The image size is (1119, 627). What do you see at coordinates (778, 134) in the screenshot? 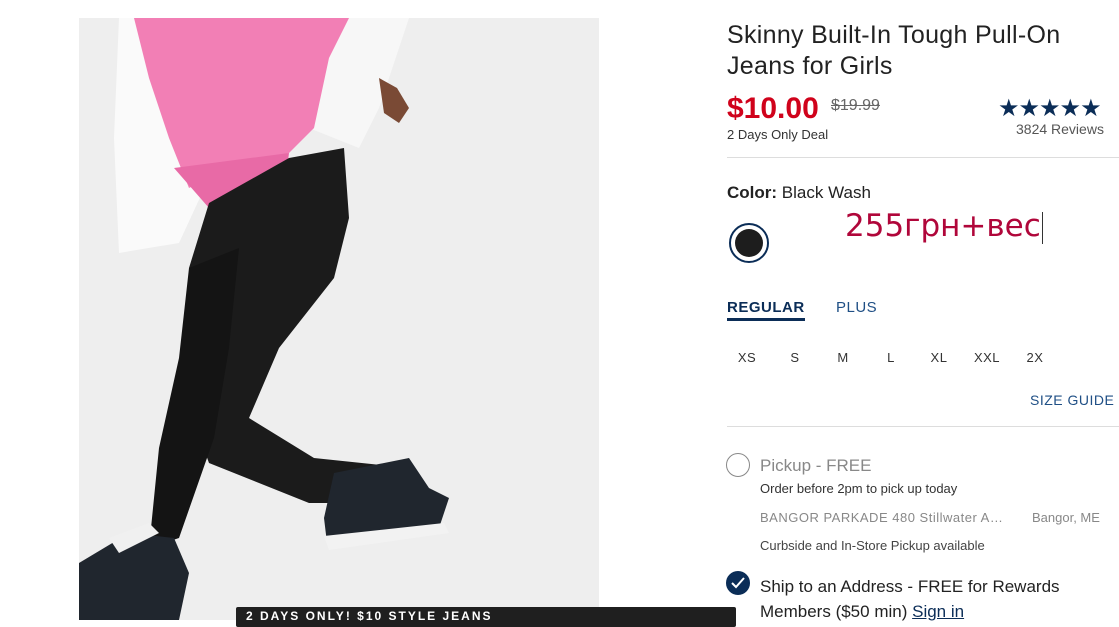
I see `deal-text: 2 Days Only Deal` at bounding box center [778, 134].